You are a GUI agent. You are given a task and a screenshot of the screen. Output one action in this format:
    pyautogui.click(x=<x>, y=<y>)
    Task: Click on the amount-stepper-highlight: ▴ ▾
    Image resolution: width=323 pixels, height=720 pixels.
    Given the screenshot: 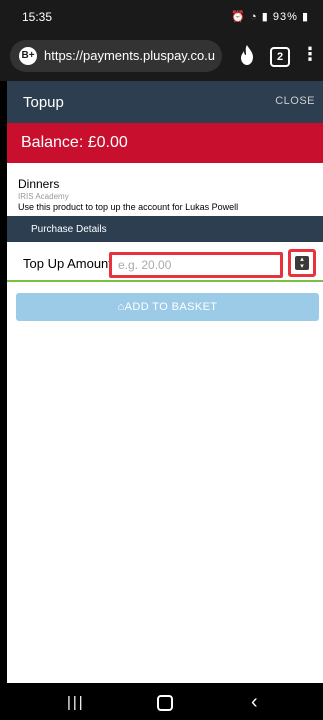 What is the action you would take?
    pyautogui.click(x=302, y=263)
    